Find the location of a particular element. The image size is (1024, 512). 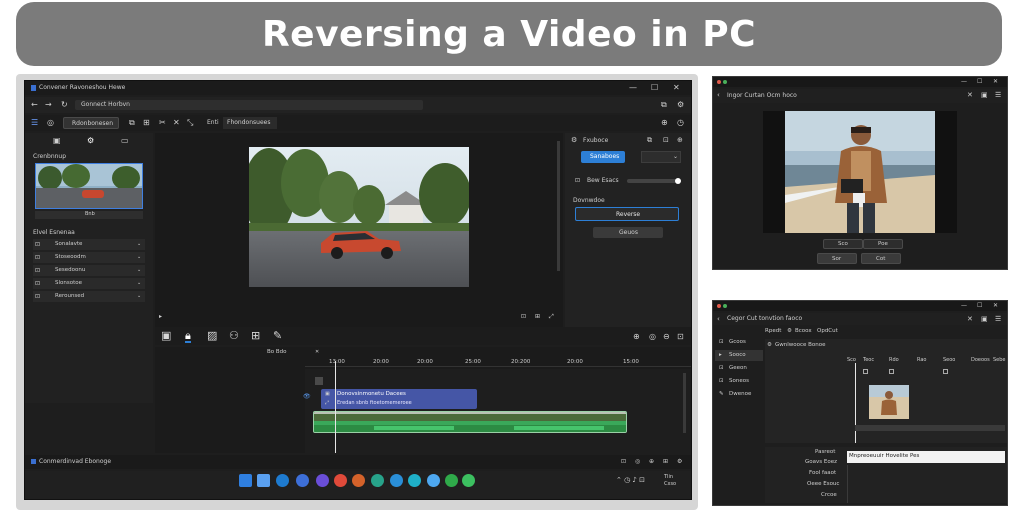

preview-scrollbar is located at coordinates (558, 206).